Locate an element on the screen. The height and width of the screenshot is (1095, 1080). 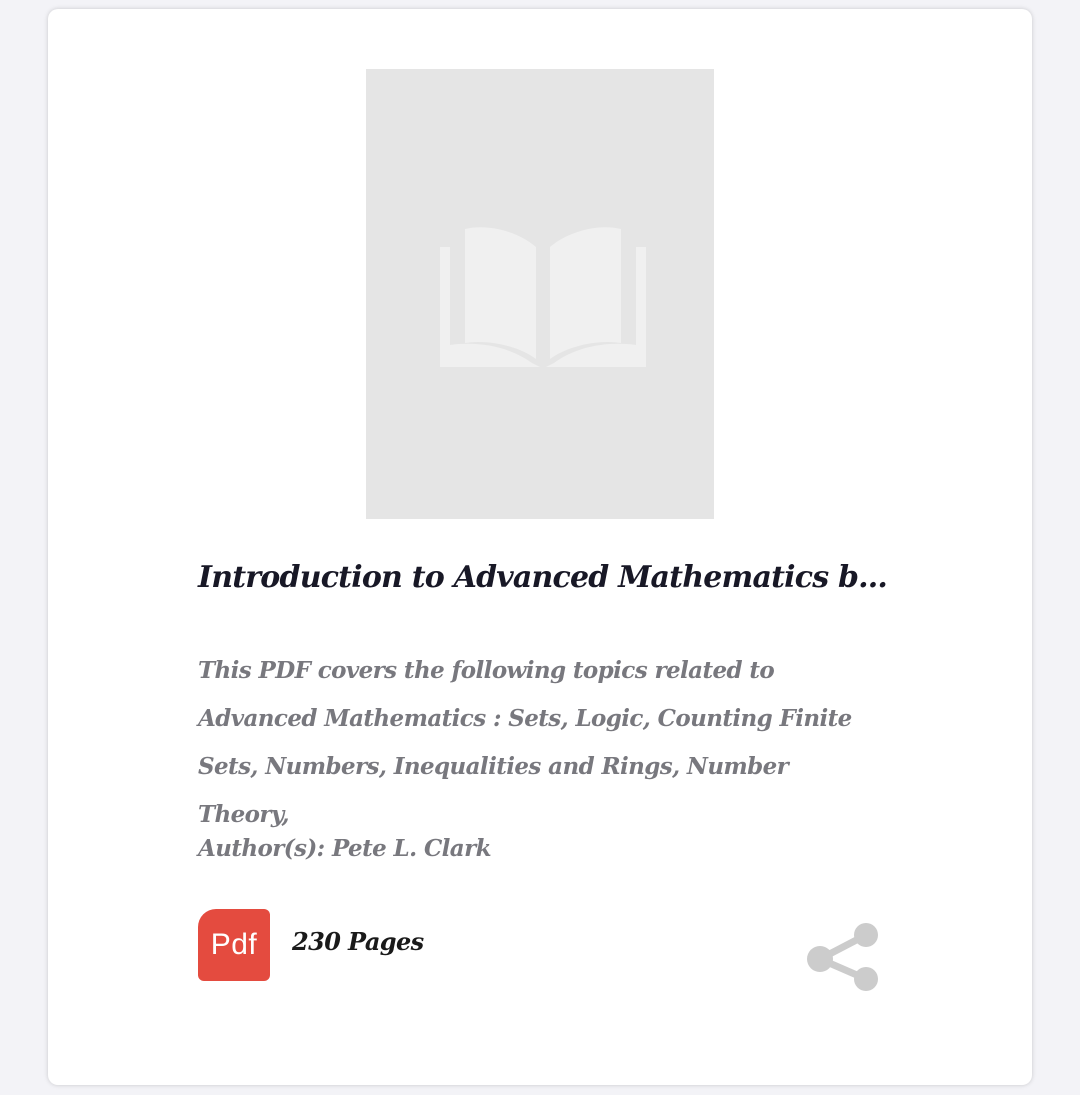
share-button is located at coordinates (846, 959).